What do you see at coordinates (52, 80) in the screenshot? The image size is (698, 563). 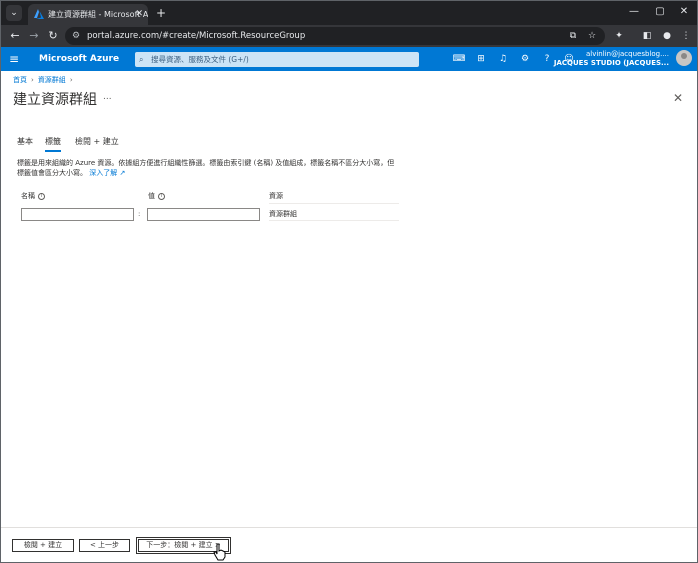 I see `breadcrumb-resource-groups: 資源群組` at bounding box center [52, 80].